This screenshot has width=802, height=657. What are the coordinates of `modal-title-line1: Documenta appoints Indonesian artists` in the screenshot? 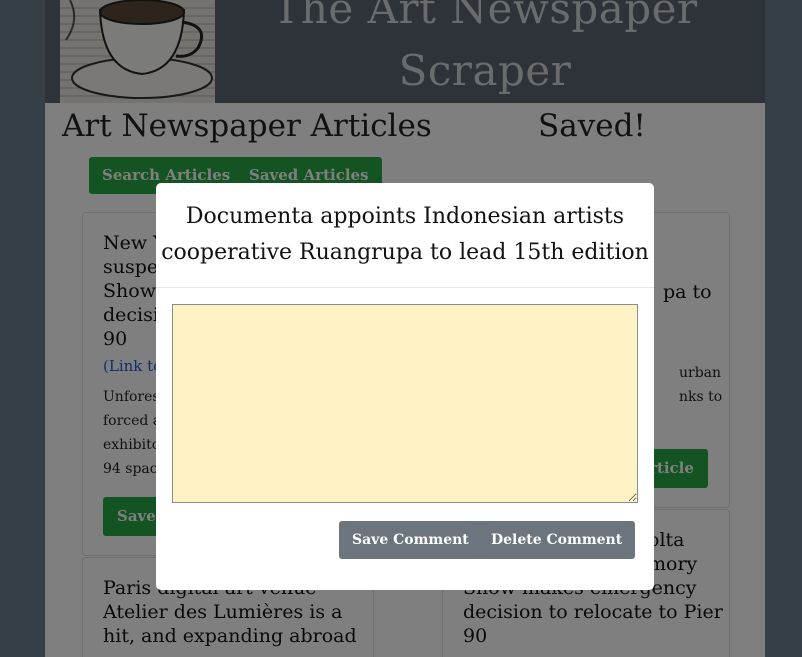 It's located at (405, 216).